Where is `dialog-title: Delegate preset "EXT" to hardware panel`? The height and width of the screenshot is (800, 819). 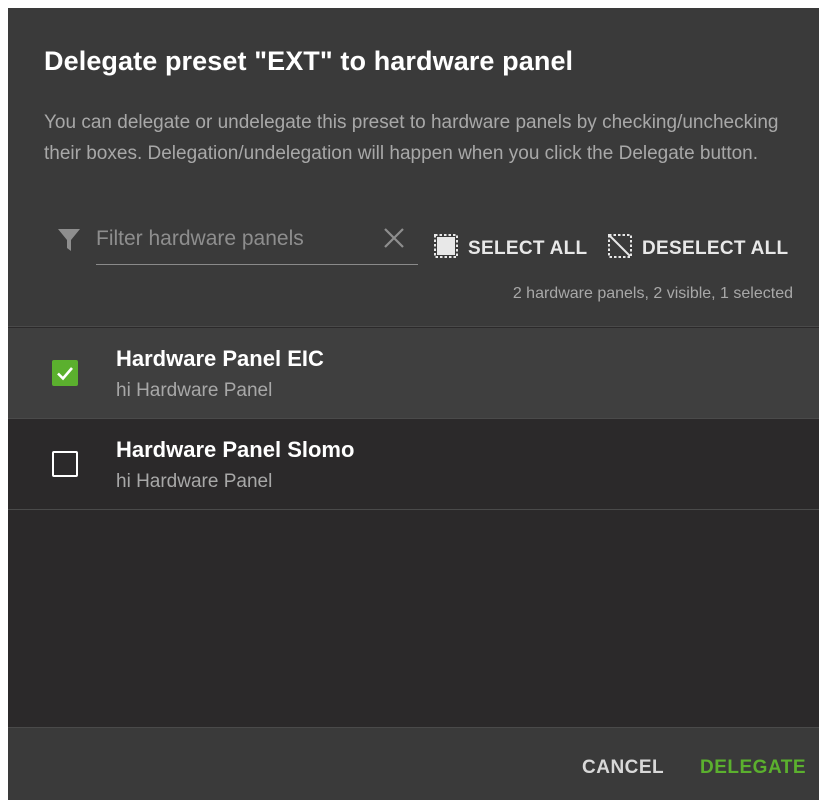 dialog-title: Delegate preset "EXT" to hardware panel is located at coordinates (309, 61).